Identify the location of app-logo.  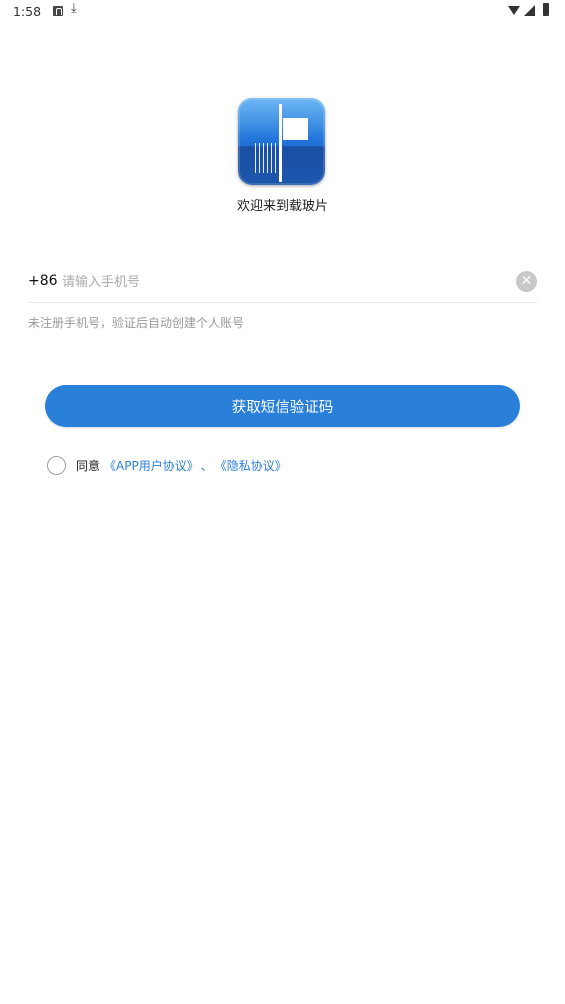
(281, 141).